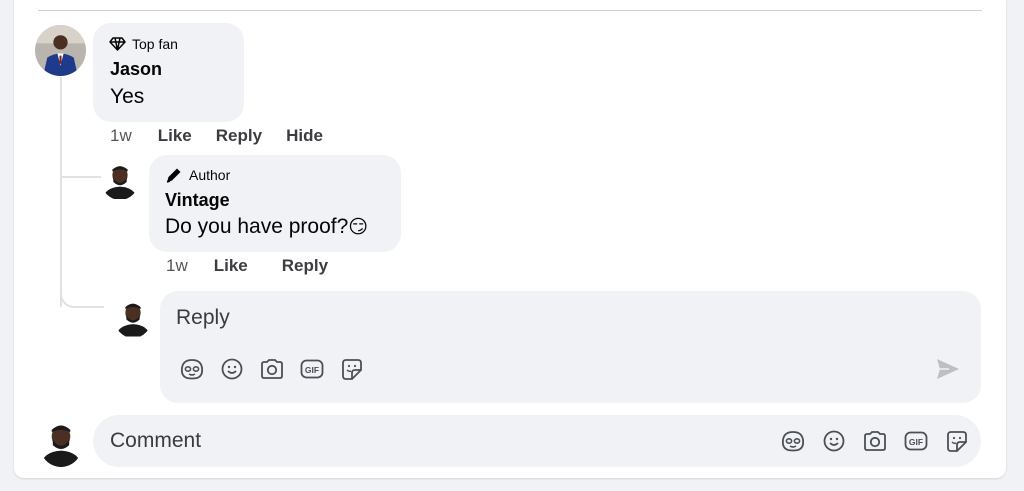  I want to click on reply-actions: 1w Like Reply, so click(259, 266).